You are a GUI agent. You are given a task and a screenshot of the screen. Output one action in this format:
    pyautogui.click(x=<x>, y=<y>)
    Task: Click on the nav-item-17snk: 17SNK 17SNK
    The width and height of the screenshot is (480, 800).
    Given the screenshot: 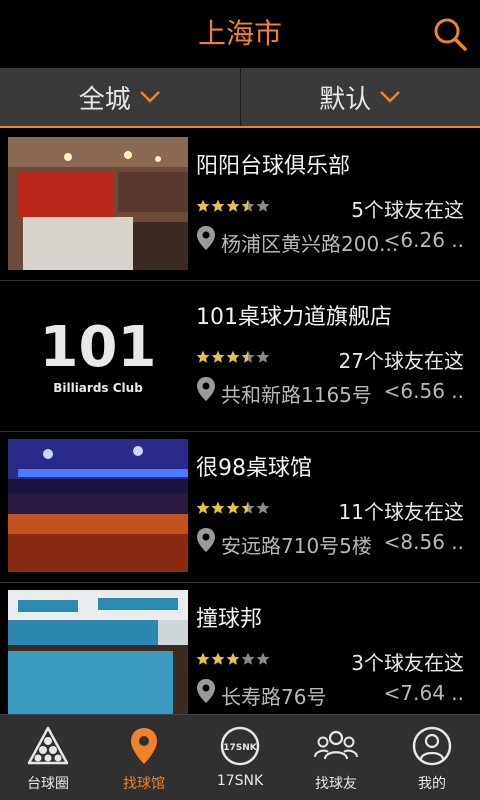 What is the action you would take?
    pyautogui.click(x=240, y=757)
    